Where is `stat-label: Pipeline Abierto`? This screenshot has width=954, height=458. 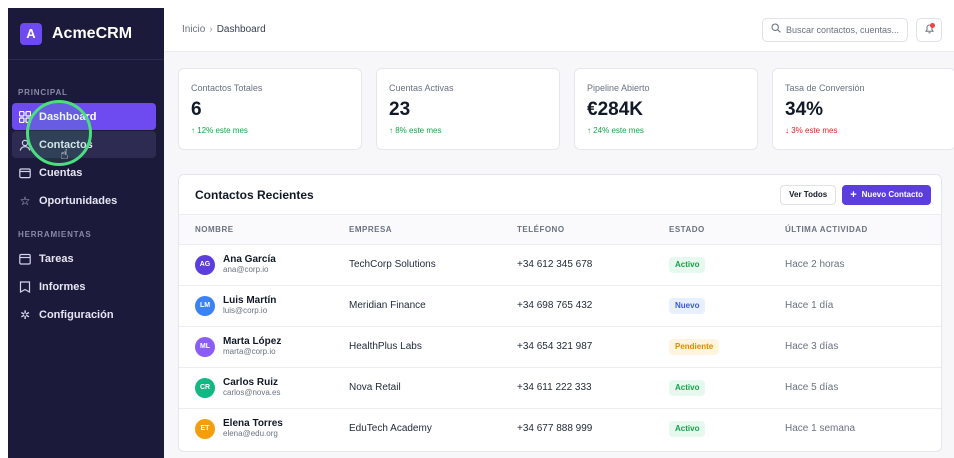 stat-label: Pipeline Abierto is located at coordinates (618, 88).